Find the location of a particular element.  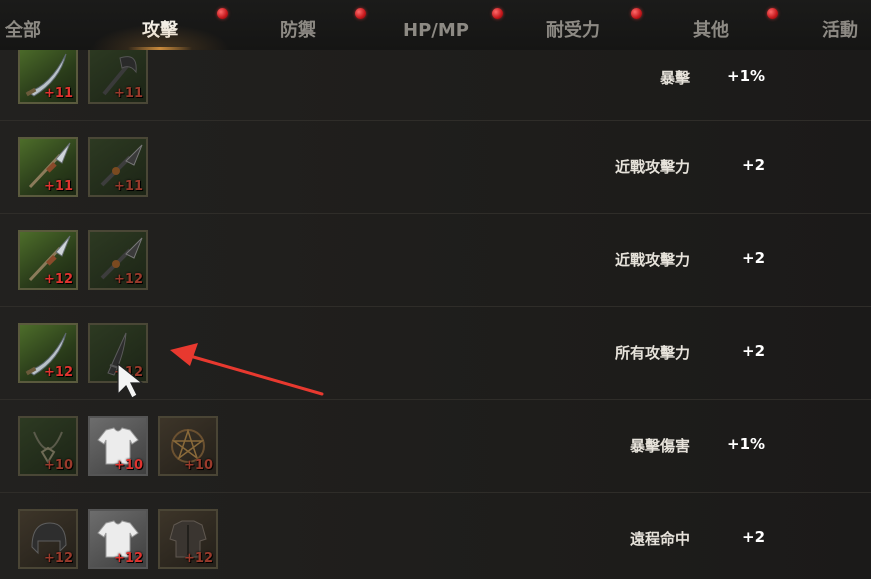

tab-label: 攻擊 is located at coordinates (160, 30).